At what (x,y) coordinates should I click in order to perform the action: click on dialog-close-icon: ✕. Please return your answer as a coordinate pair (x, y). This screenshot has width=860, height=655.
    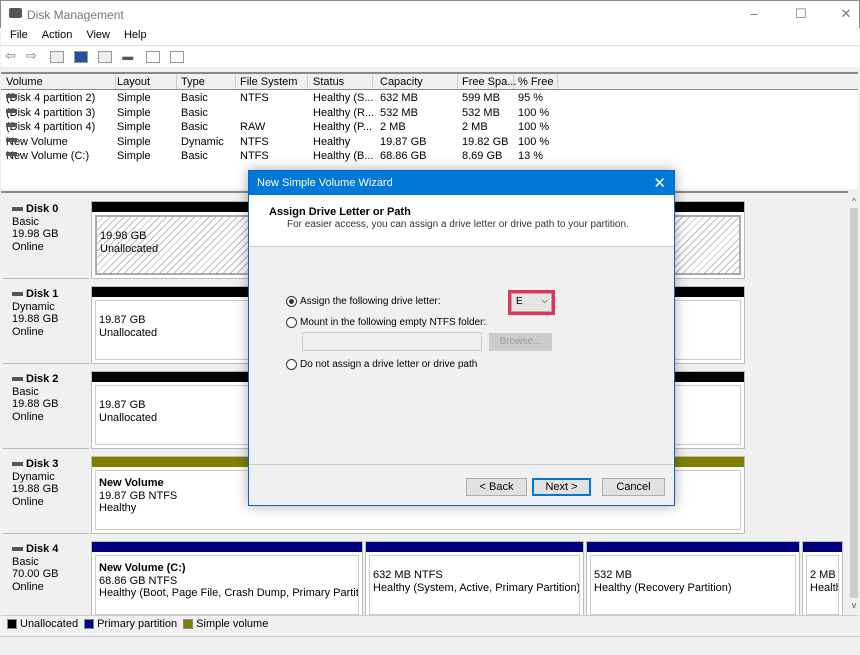
    Looking at the image, I should click on (659, 183).